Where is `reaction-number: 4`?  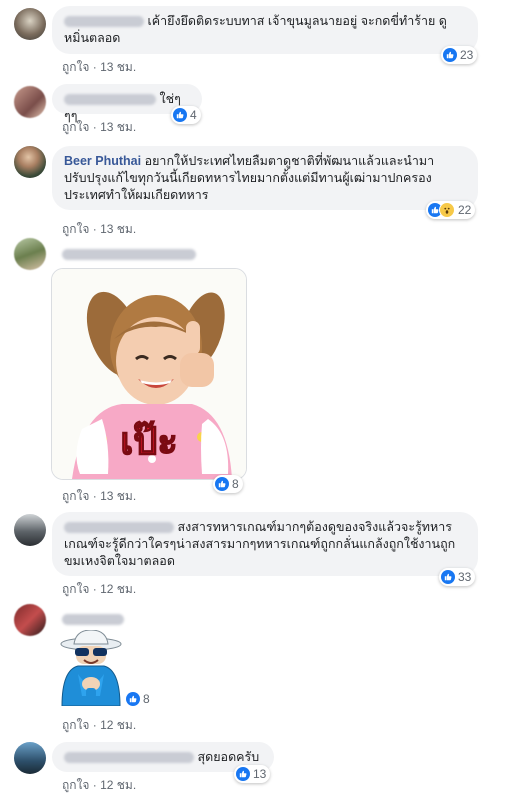 reaction-number: 4 is located at coordinates (193, 115).